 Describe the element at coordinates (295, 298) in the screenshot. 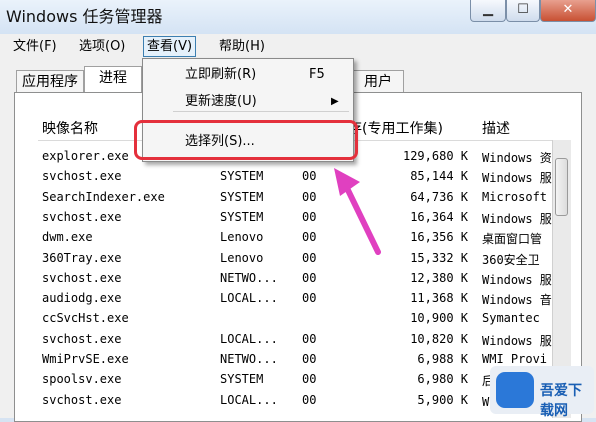

I see `table-row: audiodg.exe LOCAL... 00 11,368 K Windows 音` at that location.